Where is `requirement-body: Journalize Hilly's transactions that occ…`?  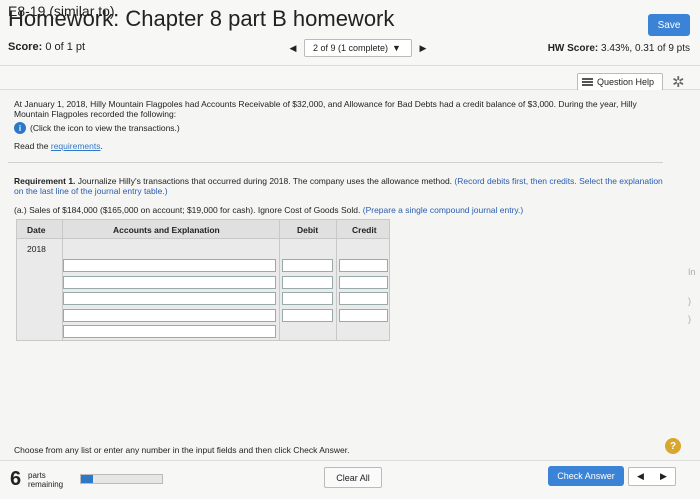 requirement-body: Journalize Hilly's transactions that occ… is located at coordinates (265, 181).